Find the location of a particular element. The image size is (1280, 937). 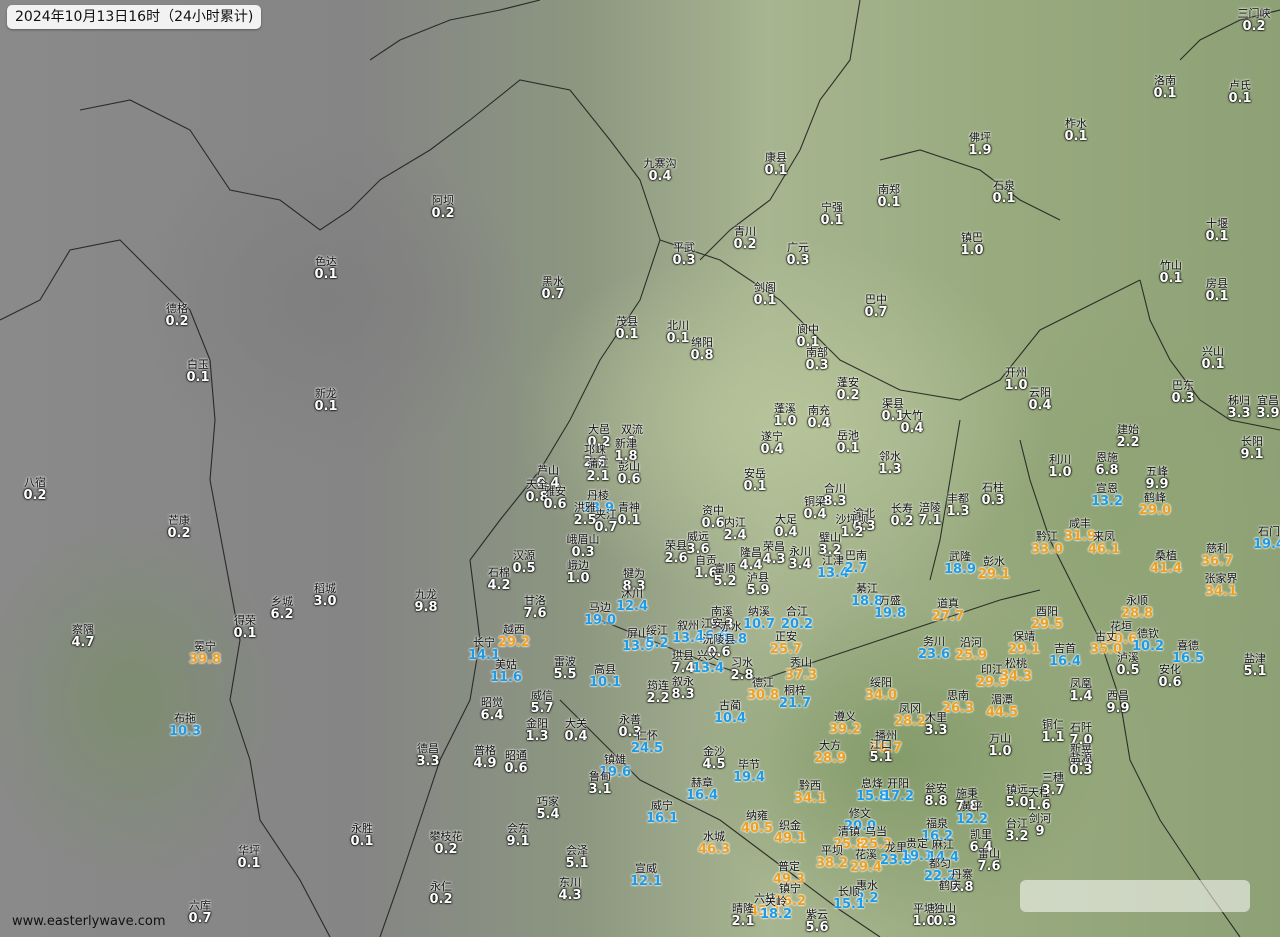

station-rainfall-value: 37.3 is located at coordinates (801, 675).